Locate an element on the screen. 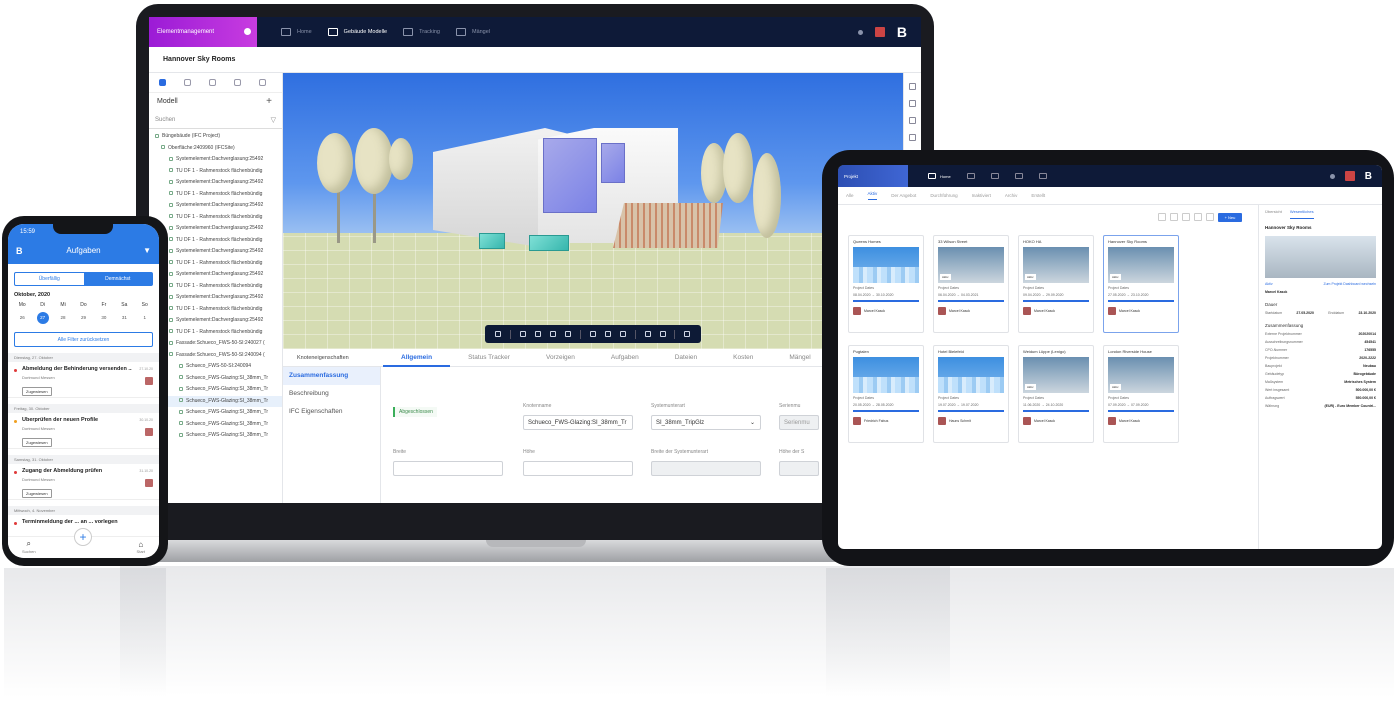  add-icon: + is located at coordinates (269, 101).